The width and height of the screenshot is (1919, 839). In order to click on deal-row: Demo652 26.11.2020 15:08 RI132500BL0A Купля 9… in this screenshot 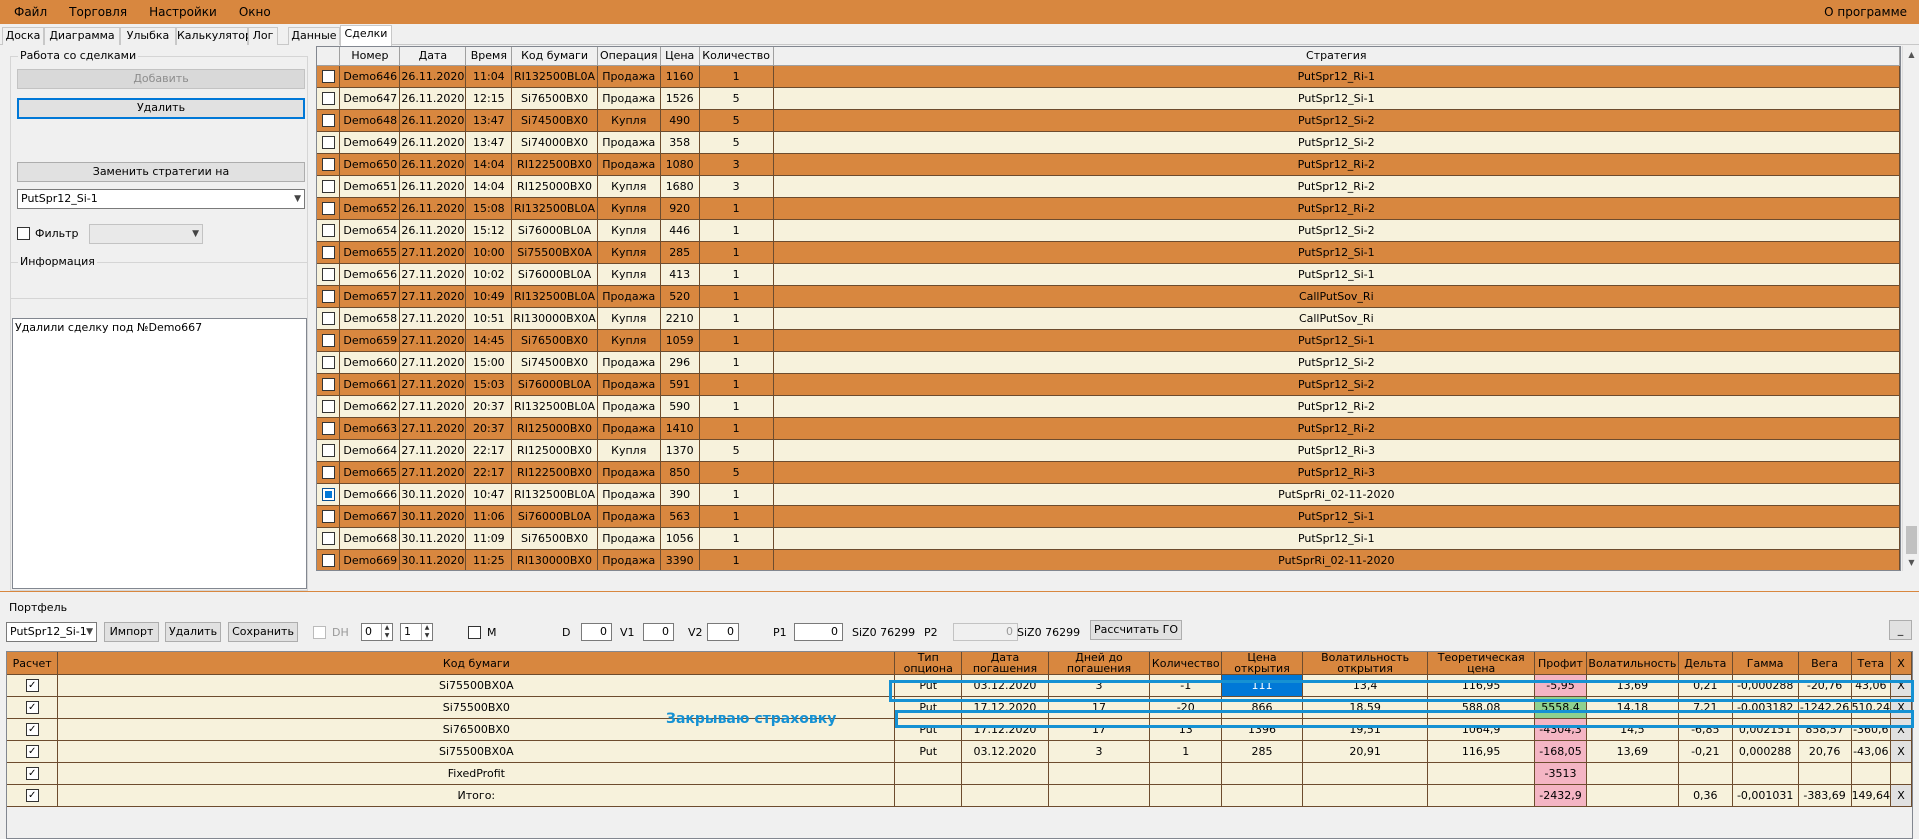, I will do `click(1108, 208)`.